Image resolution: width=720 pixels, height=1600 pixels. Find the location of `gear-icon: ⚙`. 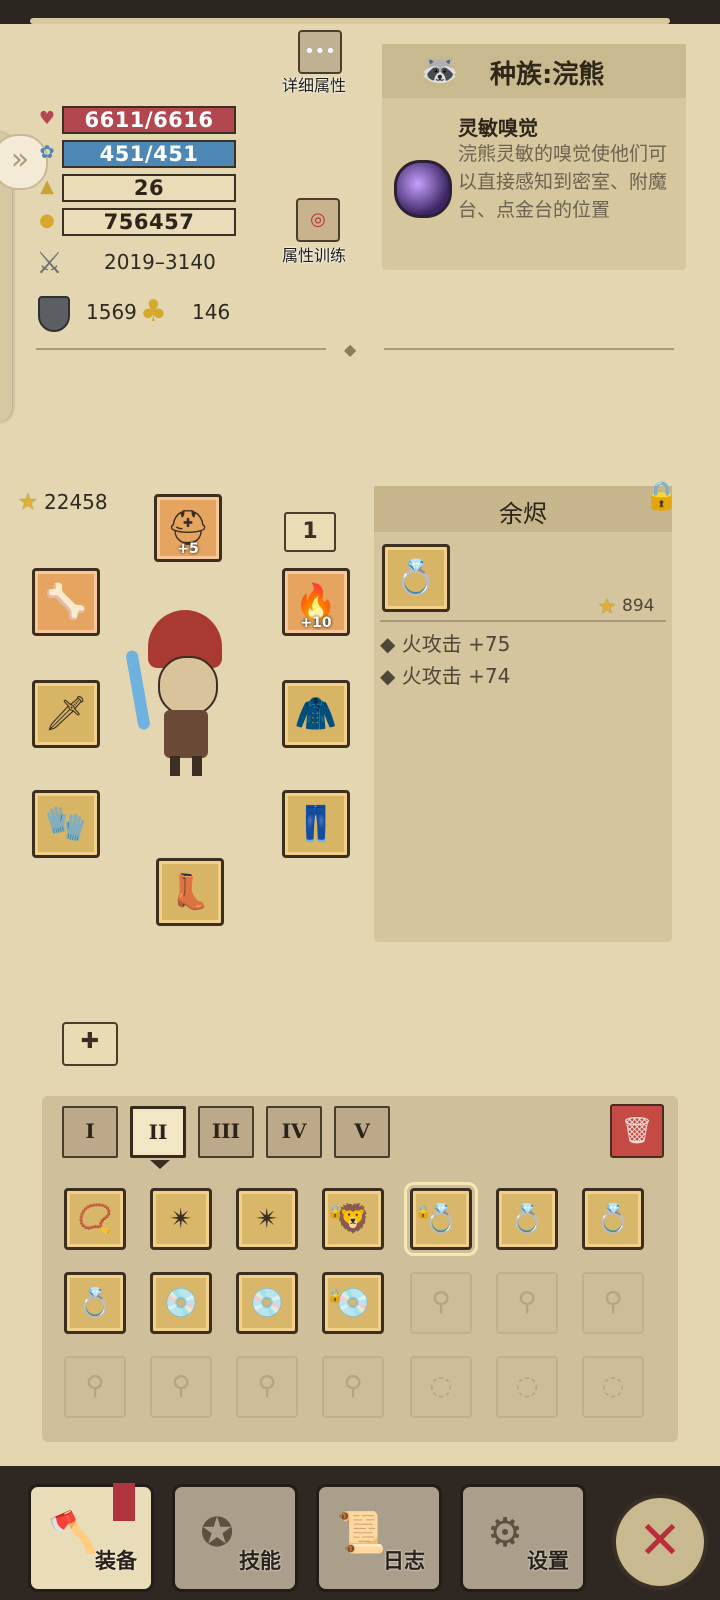

gear-icon: ⚙ is located at coordinates (505, 1533).